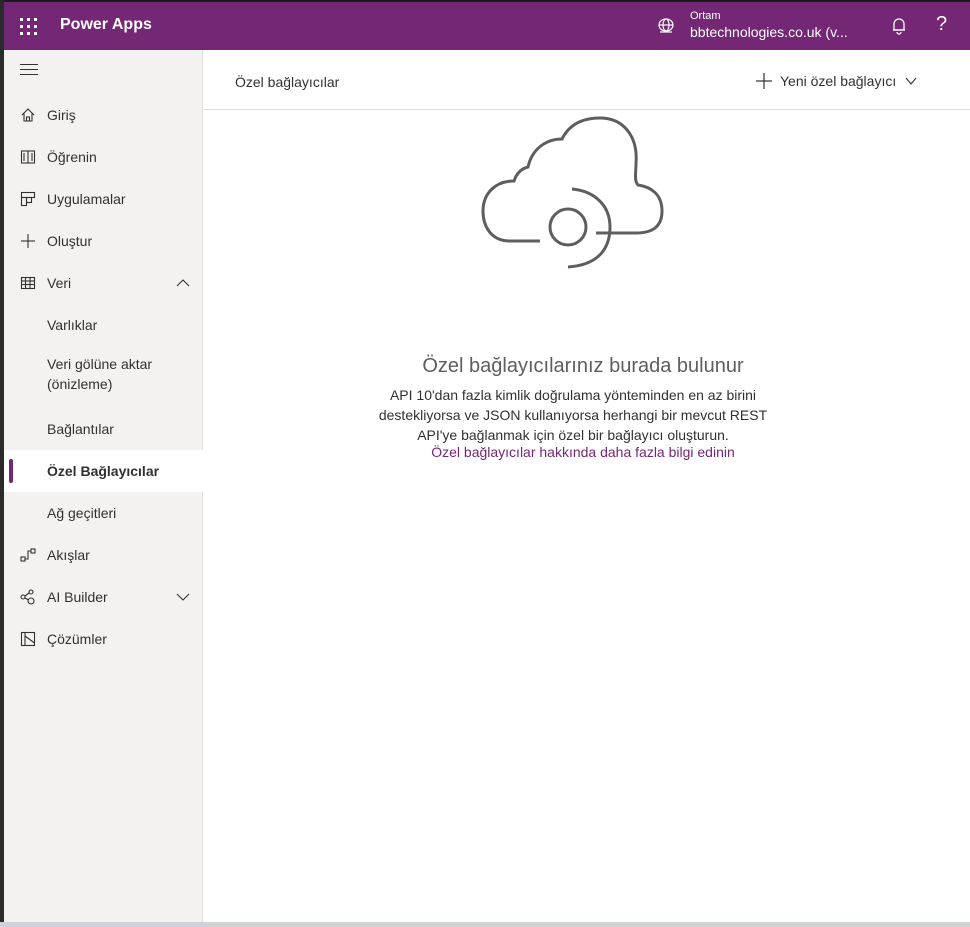 Image resolution: width=970 pixels, height=927 pixels. Describe the element at coordinates (70, 241) in the screenshot. I see `sidebar-item-label: Oluştur` at that location.